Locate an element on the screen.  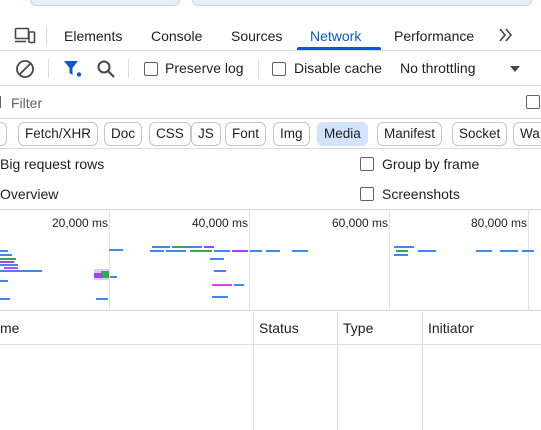
chip-img: Img is located at coordinates (291, 134).